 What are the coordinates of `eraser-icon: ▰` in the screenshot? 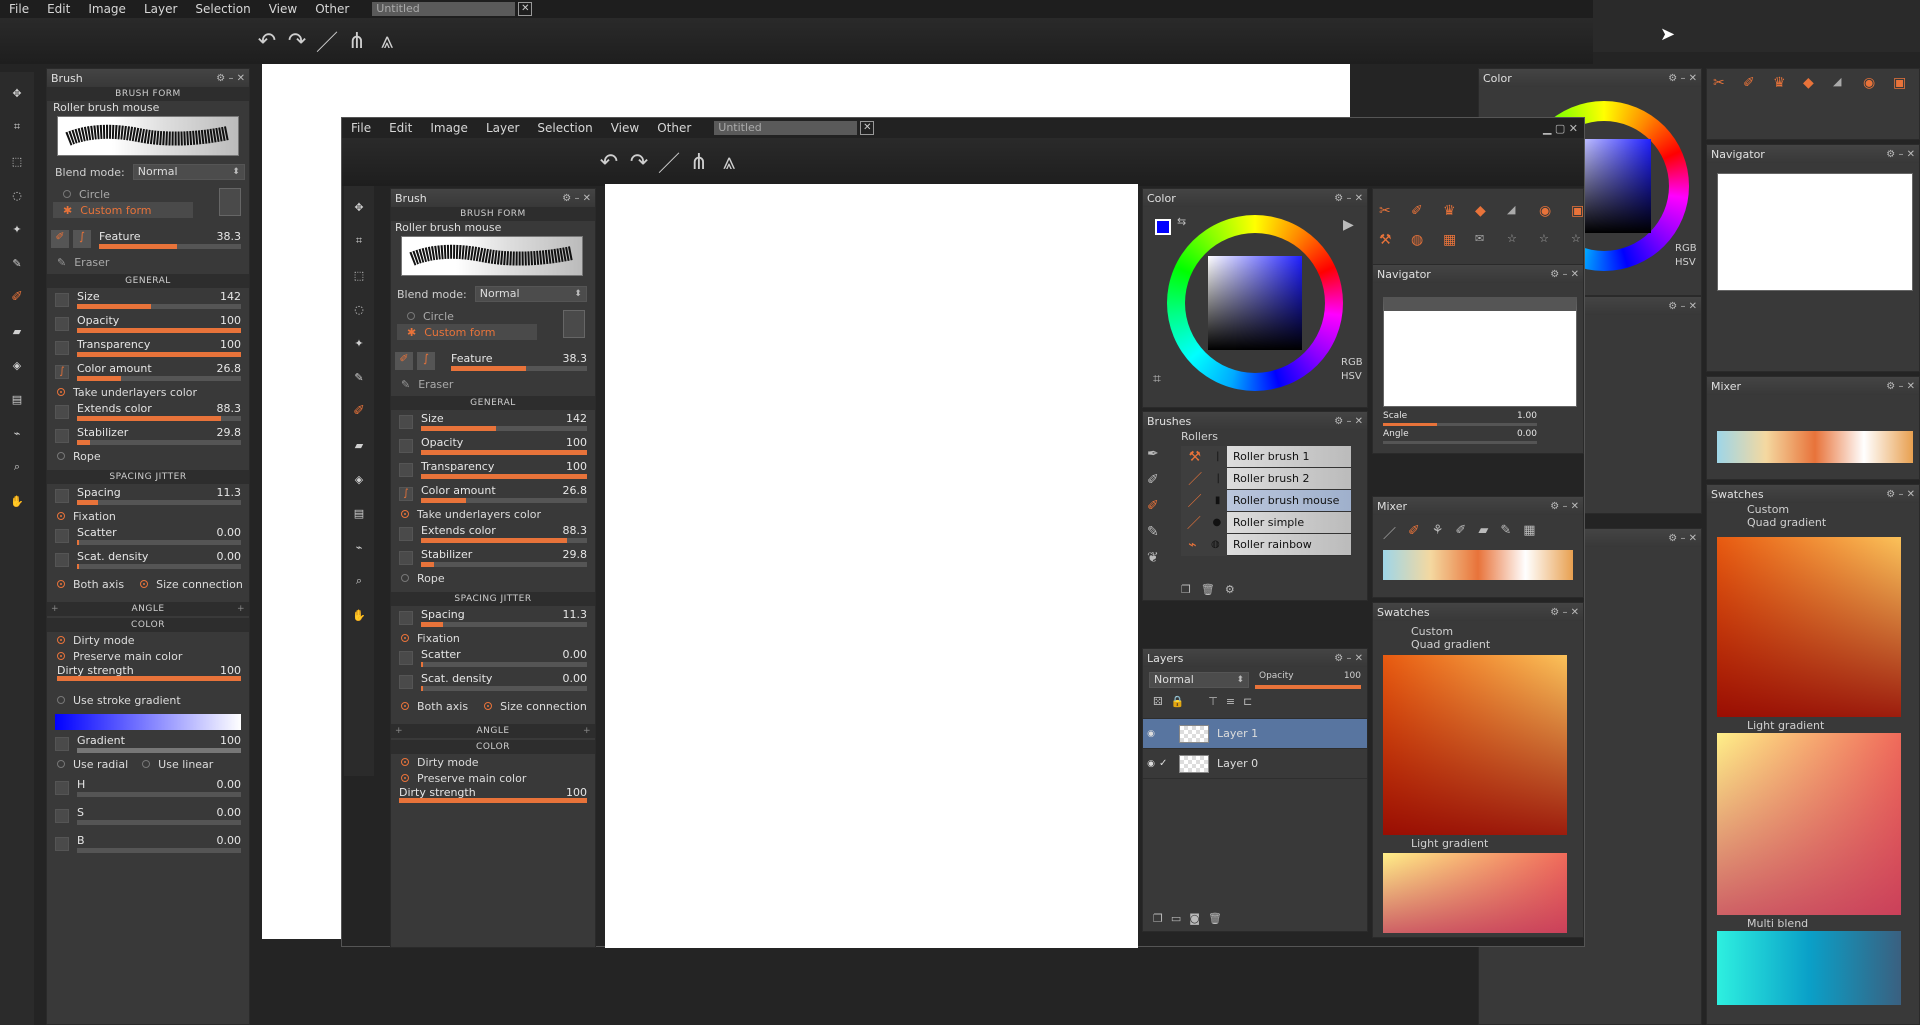 It's located at (17, 331).